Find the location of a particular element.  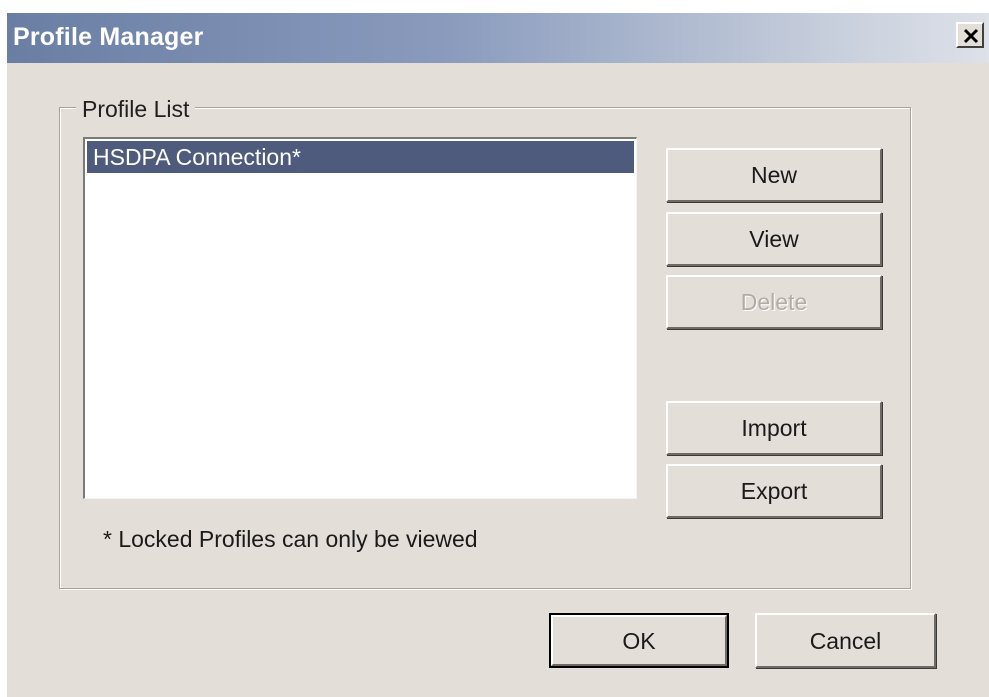

locked-profiles-note: * Locked Profiles can only be viewed is located at coordinates (290, 539).